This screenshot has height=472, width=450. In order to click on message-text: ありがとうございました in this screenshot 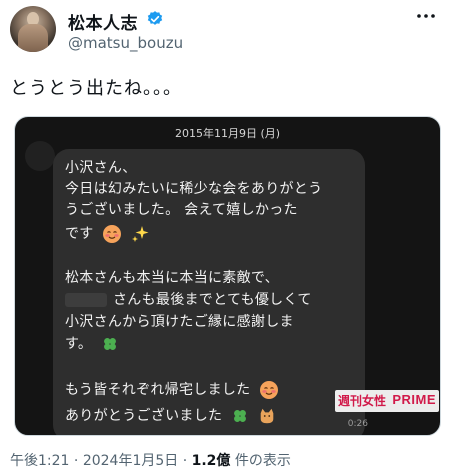, I will do `click(144, 416)`.